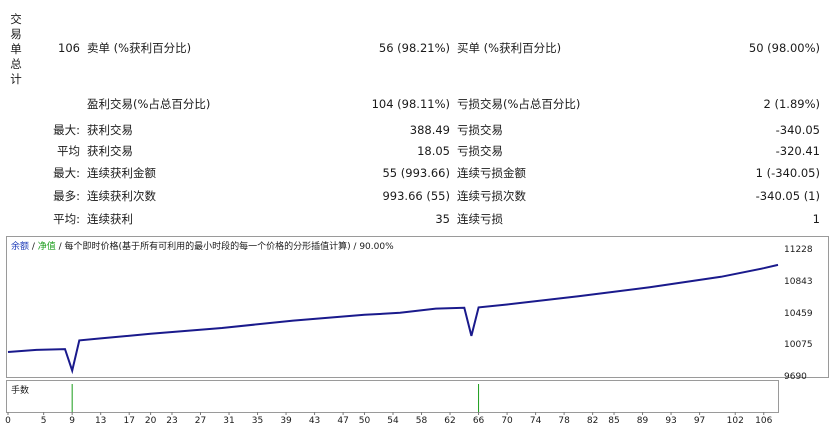  What do you see at coordinates (798, 281) in the screenshot?
I see `y-tick-label: 10843` at bounding box center [798, 281].